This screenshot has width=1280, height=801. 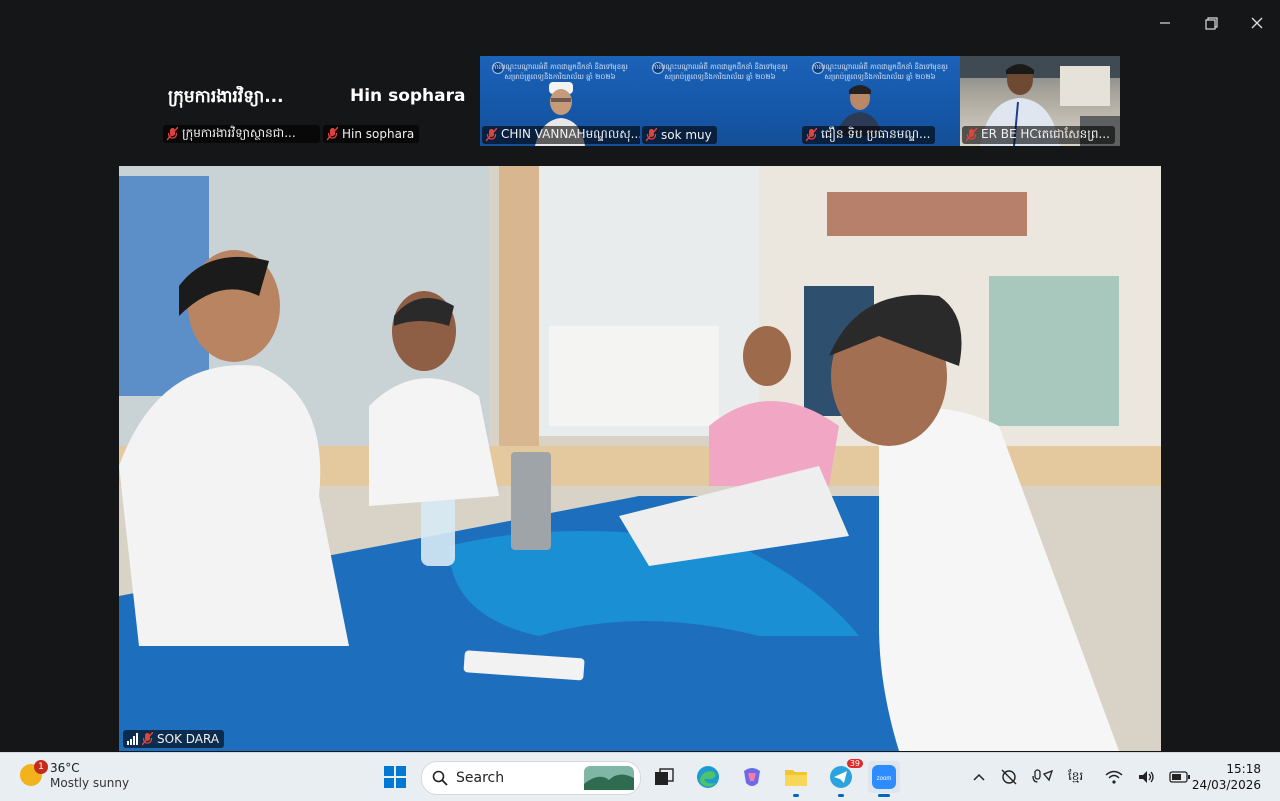 I want to click on telegram-button: 39, so click(x=844, y=778).